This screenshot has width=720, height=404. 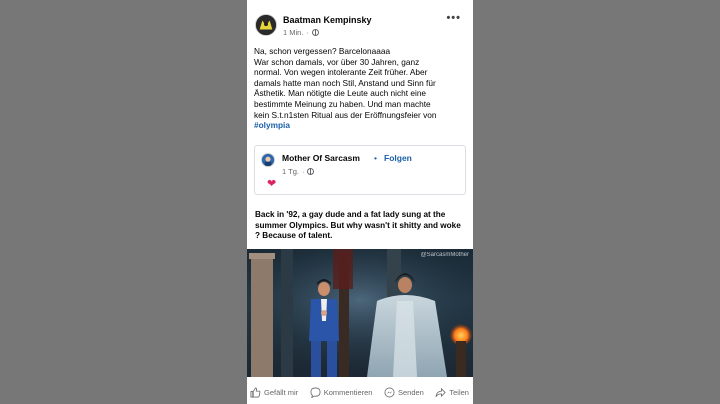 I want to click on video-thumbnail: @SarcasmMother, so click(x=360, y=313).